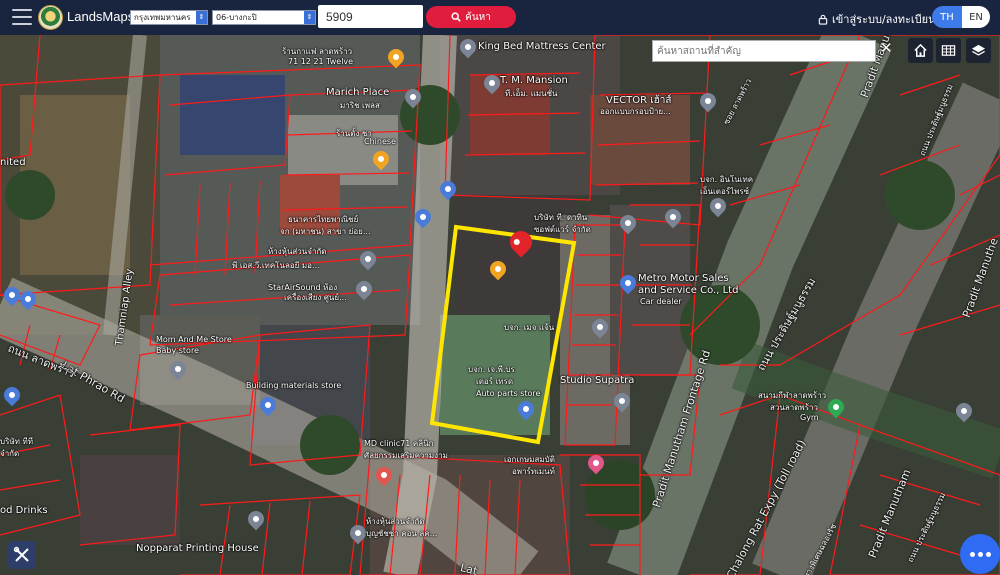  What do you see at coordinates (542, 46) in the screenshot?
I see `map-label: King Bed Mattress Center` at bounding box center [542, 46].